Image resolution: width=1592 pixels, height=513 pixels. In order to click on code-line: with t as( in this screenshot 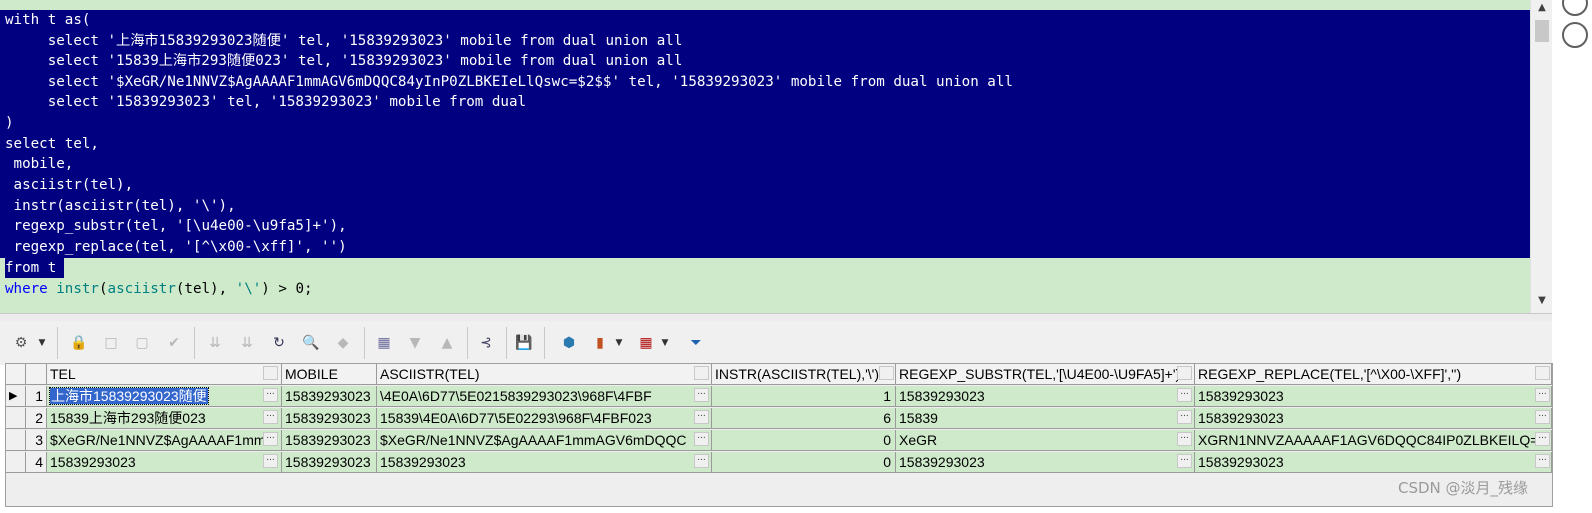, I will do `click(47, 20)`.